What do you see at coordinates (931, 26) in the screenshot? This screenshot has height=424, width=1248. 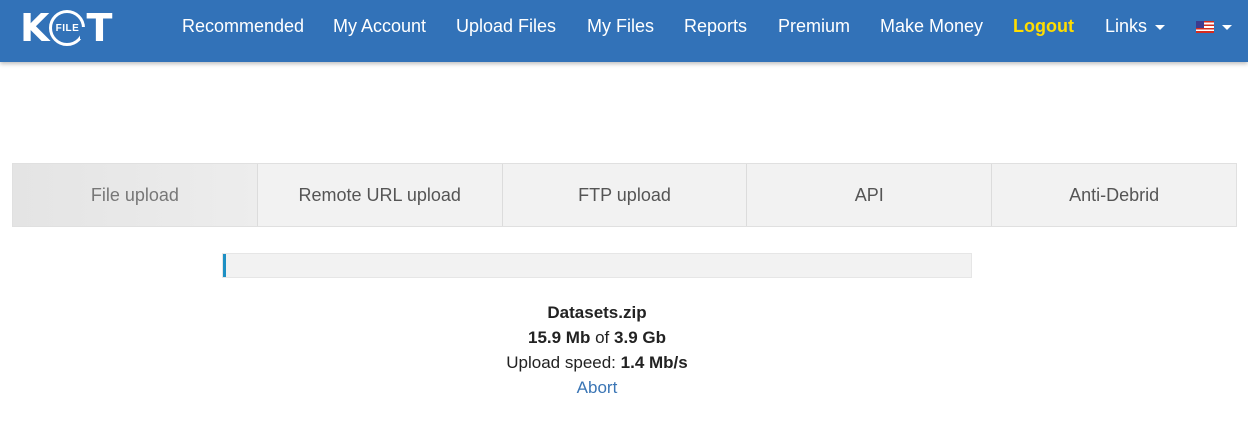 I see `nav-make-money: Make Money` at bounding box center [931, 26].